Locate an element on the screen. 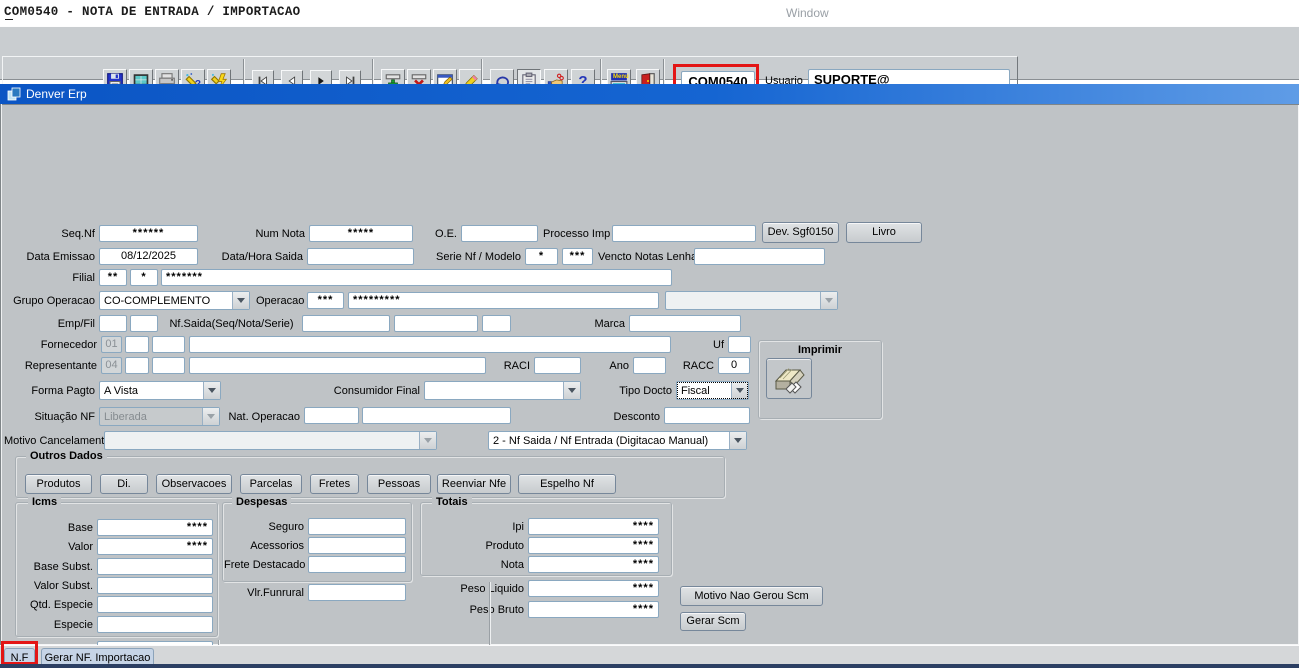  especie-field is located at coordinates (155, 624).